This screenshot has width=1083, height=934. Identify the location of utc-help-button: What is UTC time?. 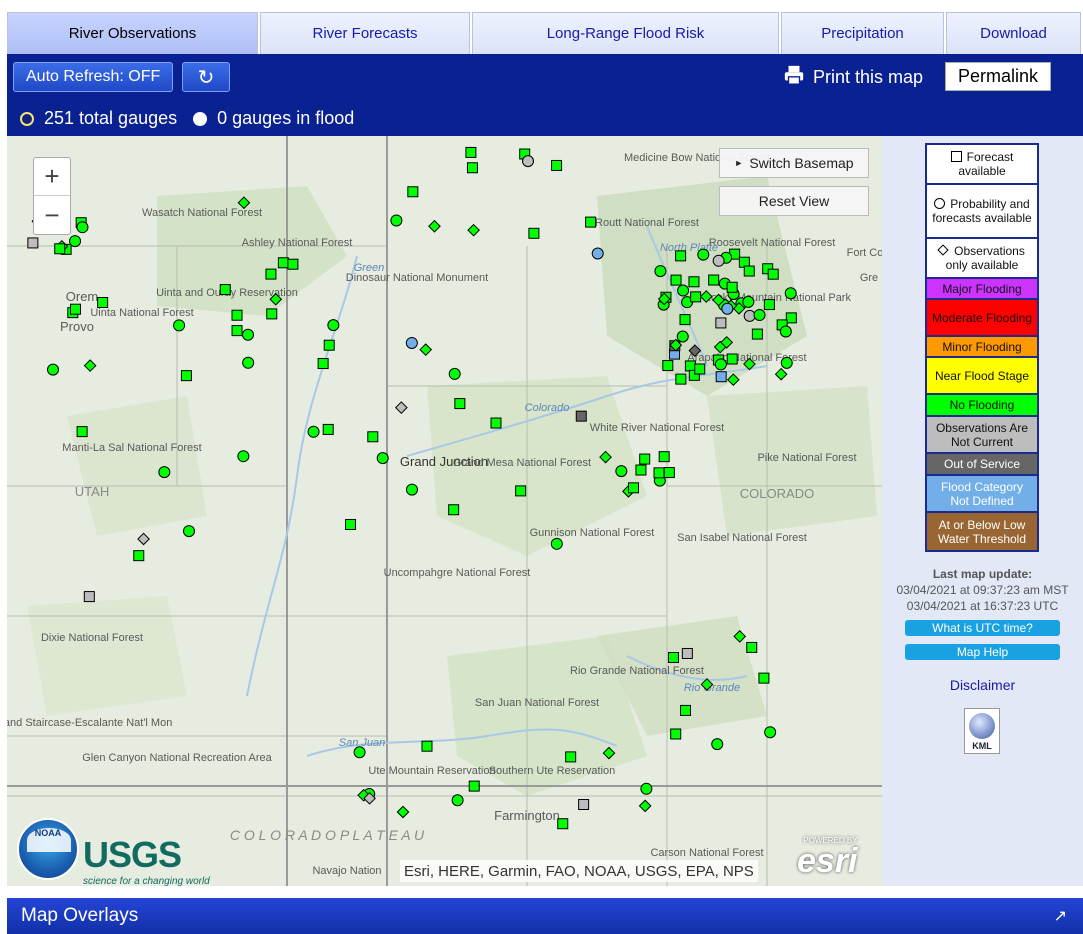
(982, 628).